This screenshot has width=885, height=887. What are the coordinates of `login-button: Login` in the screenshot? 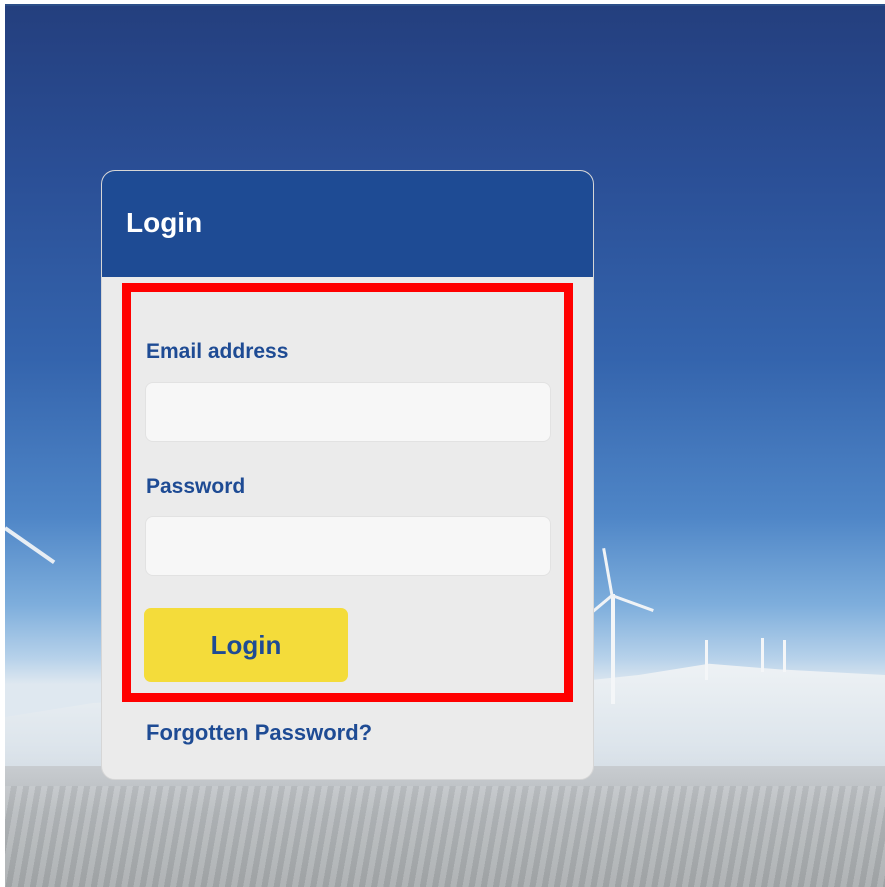 It's located at (246, 645).